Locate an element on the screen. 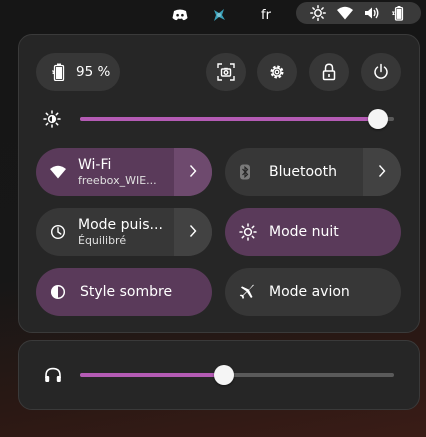 Image resolution: width=426 pixels, height=437 pixels. settings-button is located at coordinates (277, 72).